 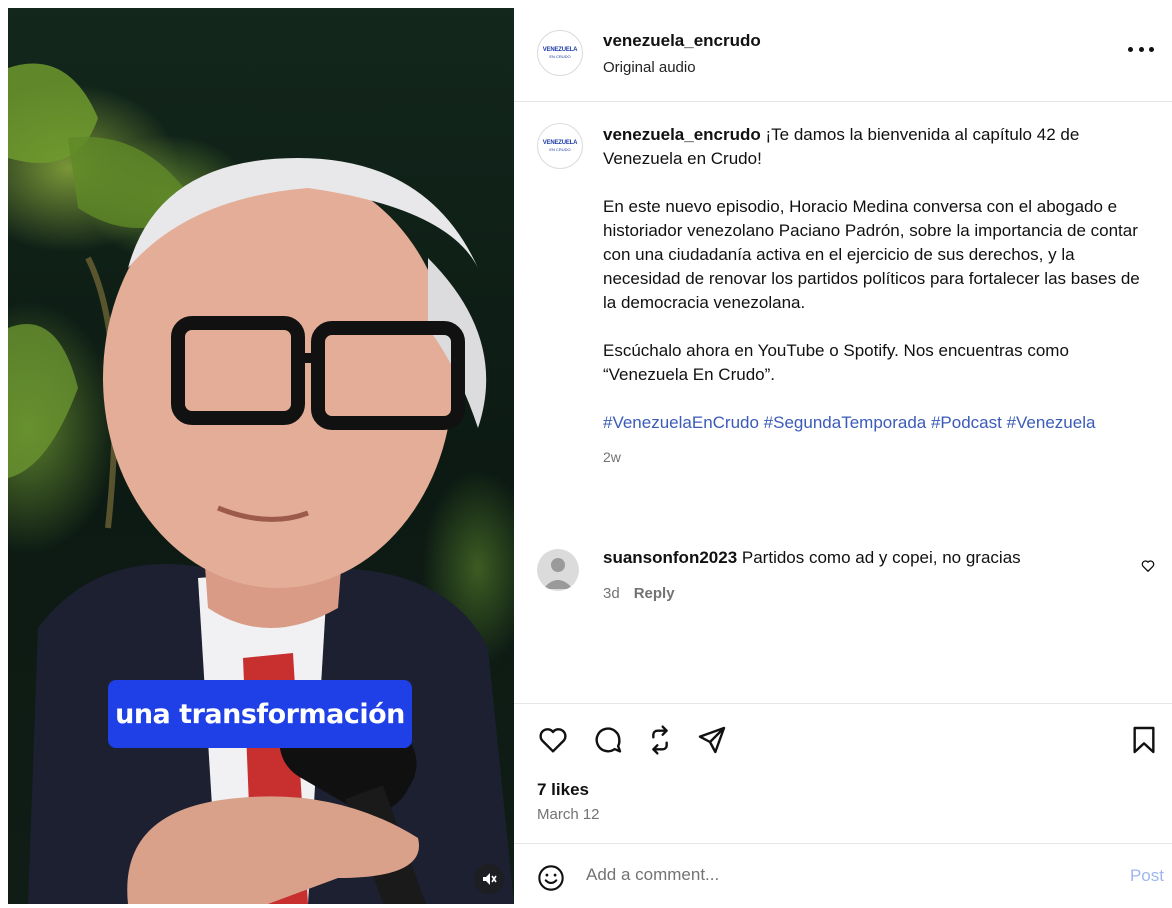 What do you see at coordinates (649, 67) in the screenshot?
I see `audio-label: Original audio` at bounding box center [649, 67].